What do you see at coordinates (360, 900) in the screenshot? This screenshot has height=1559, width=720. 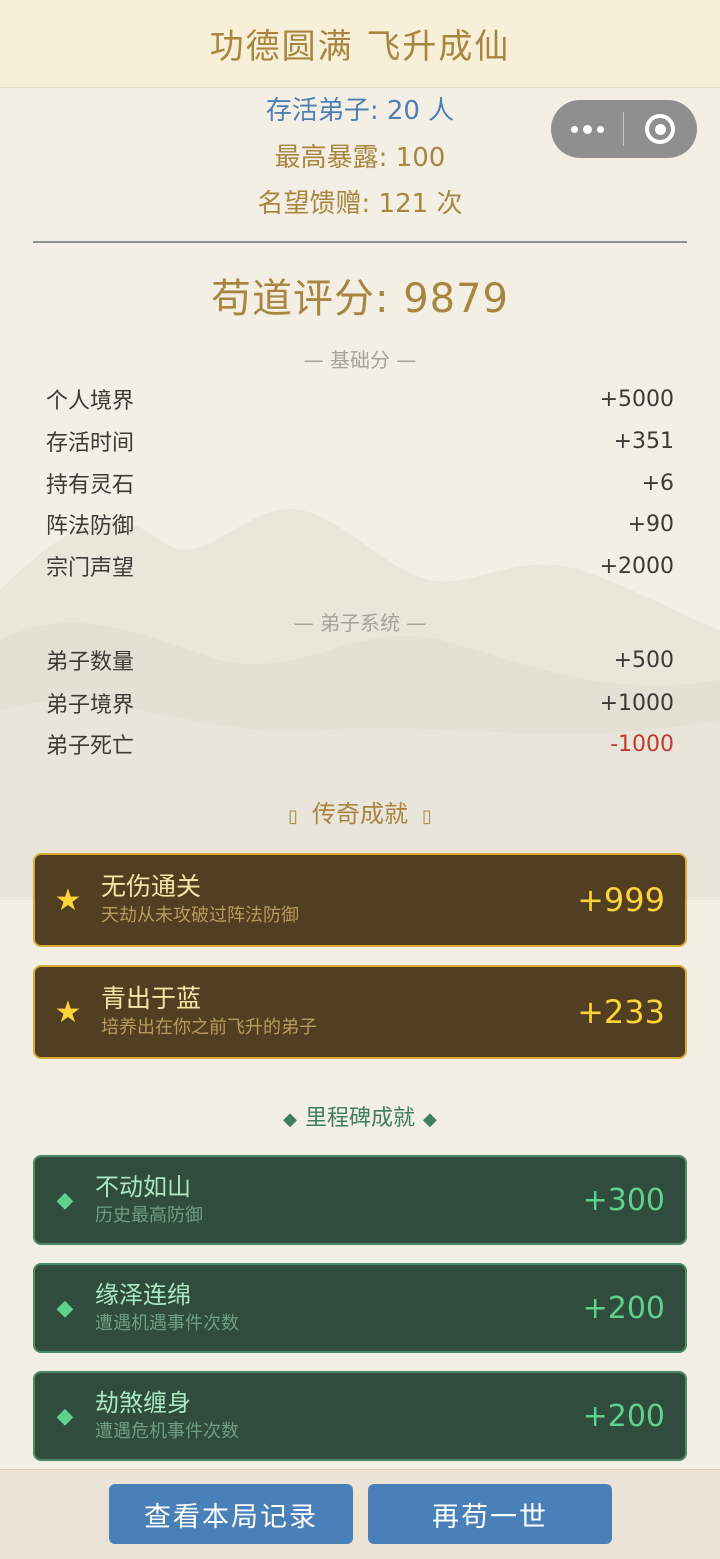 I see `legendary-achievement-card: ★ 无伤通关 天劫从未攻破过阵法防御 +999` at bounding box center [360, 900].